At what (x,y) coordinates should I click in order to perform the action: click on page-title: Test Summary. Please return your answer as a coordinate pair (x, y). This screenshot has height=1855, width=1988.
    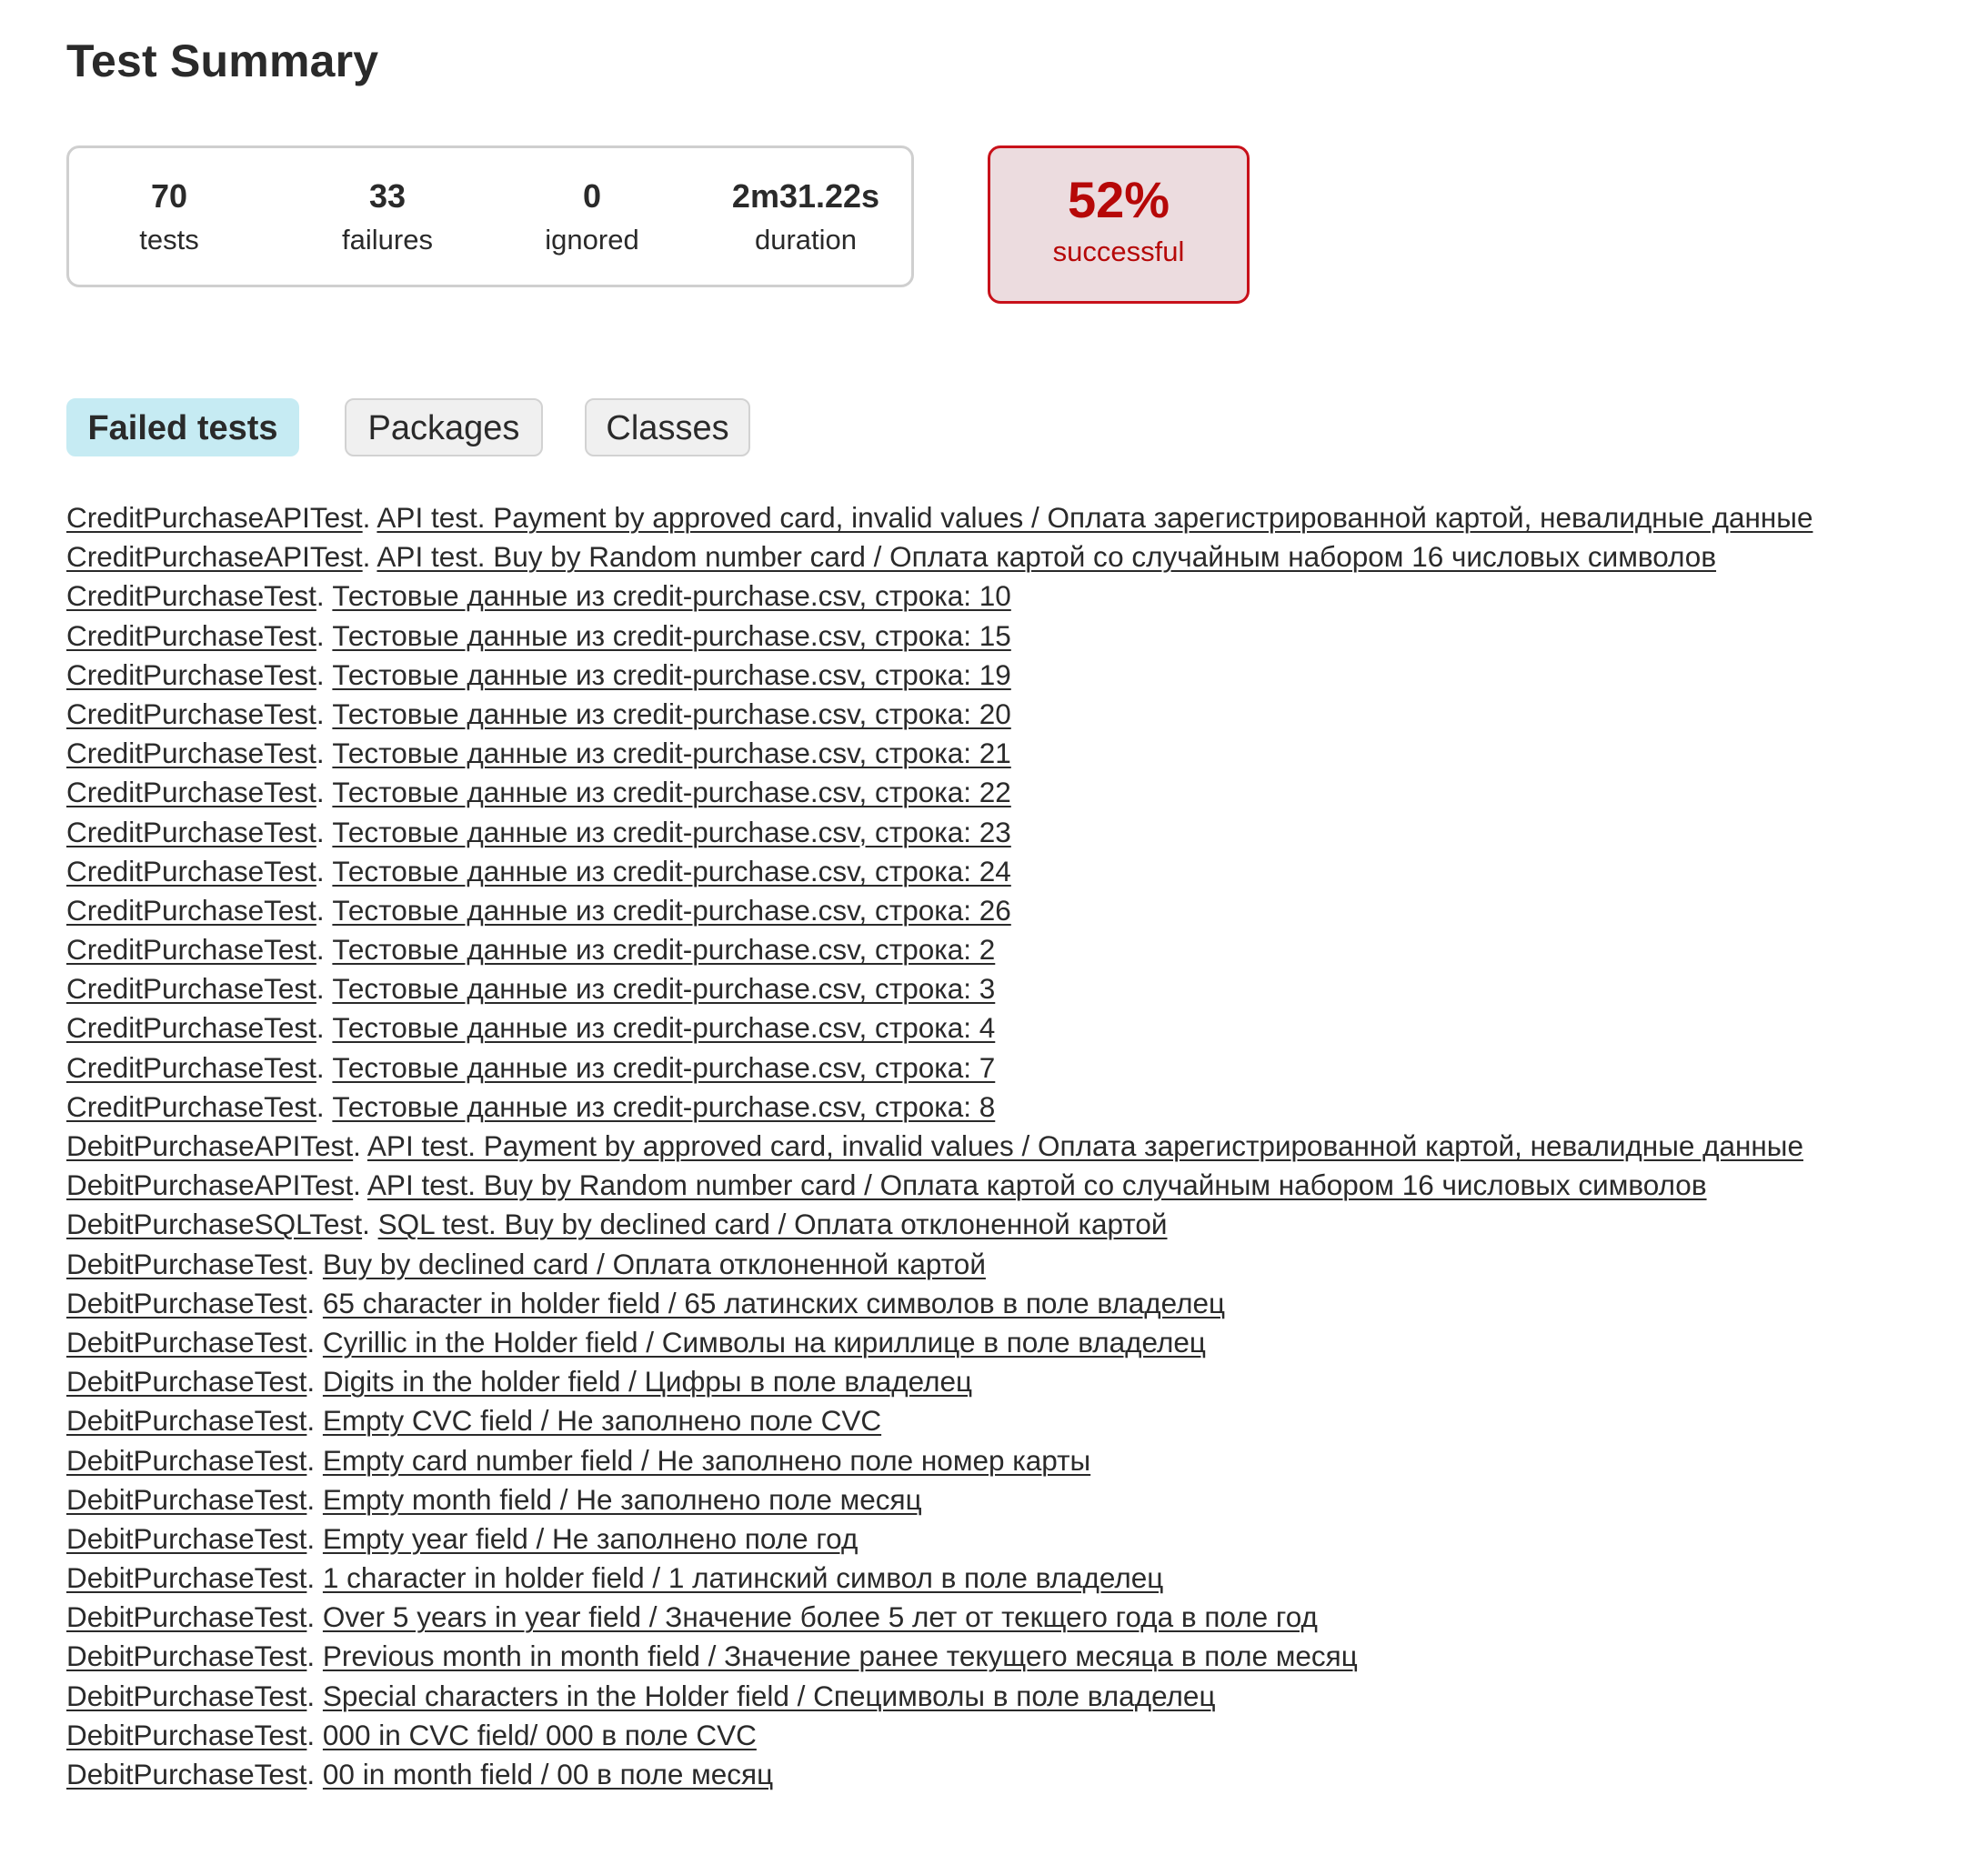
    Looking at the image, I should click on (222, 60).